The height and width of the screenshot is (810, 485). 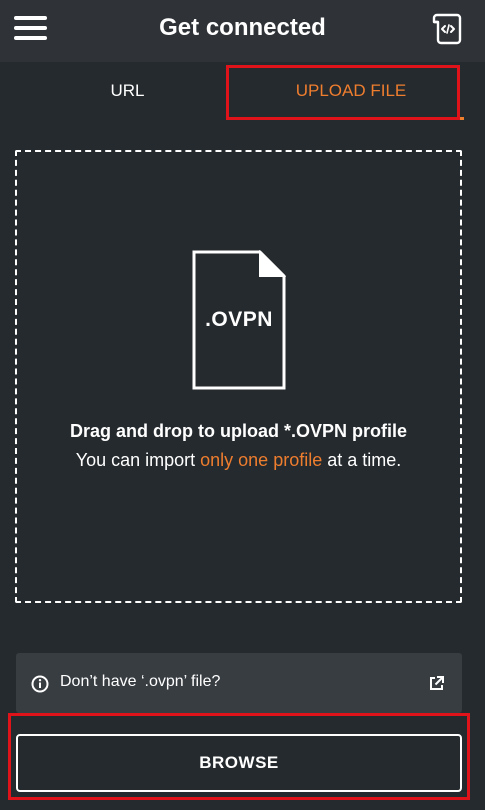 What do you see at coordinates (362, 460) in the screenshot?
I see `drop-zone-subtitle-after: at a time.` at bounding box center [362, 460].